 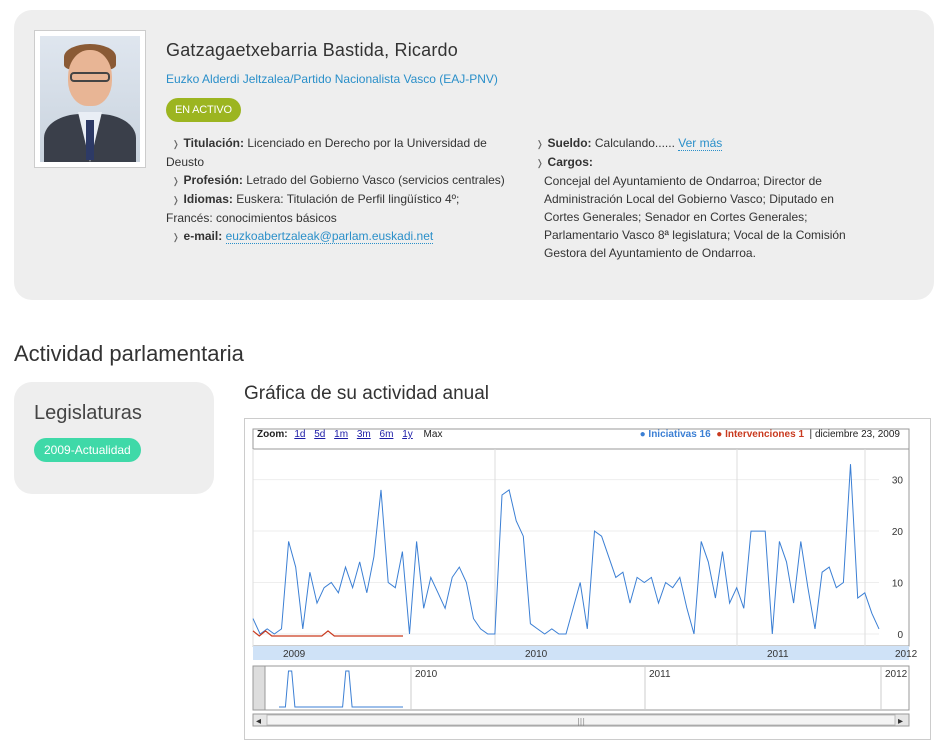 I want to click on zoom-6m: 6m, so click(x=387, y=434).